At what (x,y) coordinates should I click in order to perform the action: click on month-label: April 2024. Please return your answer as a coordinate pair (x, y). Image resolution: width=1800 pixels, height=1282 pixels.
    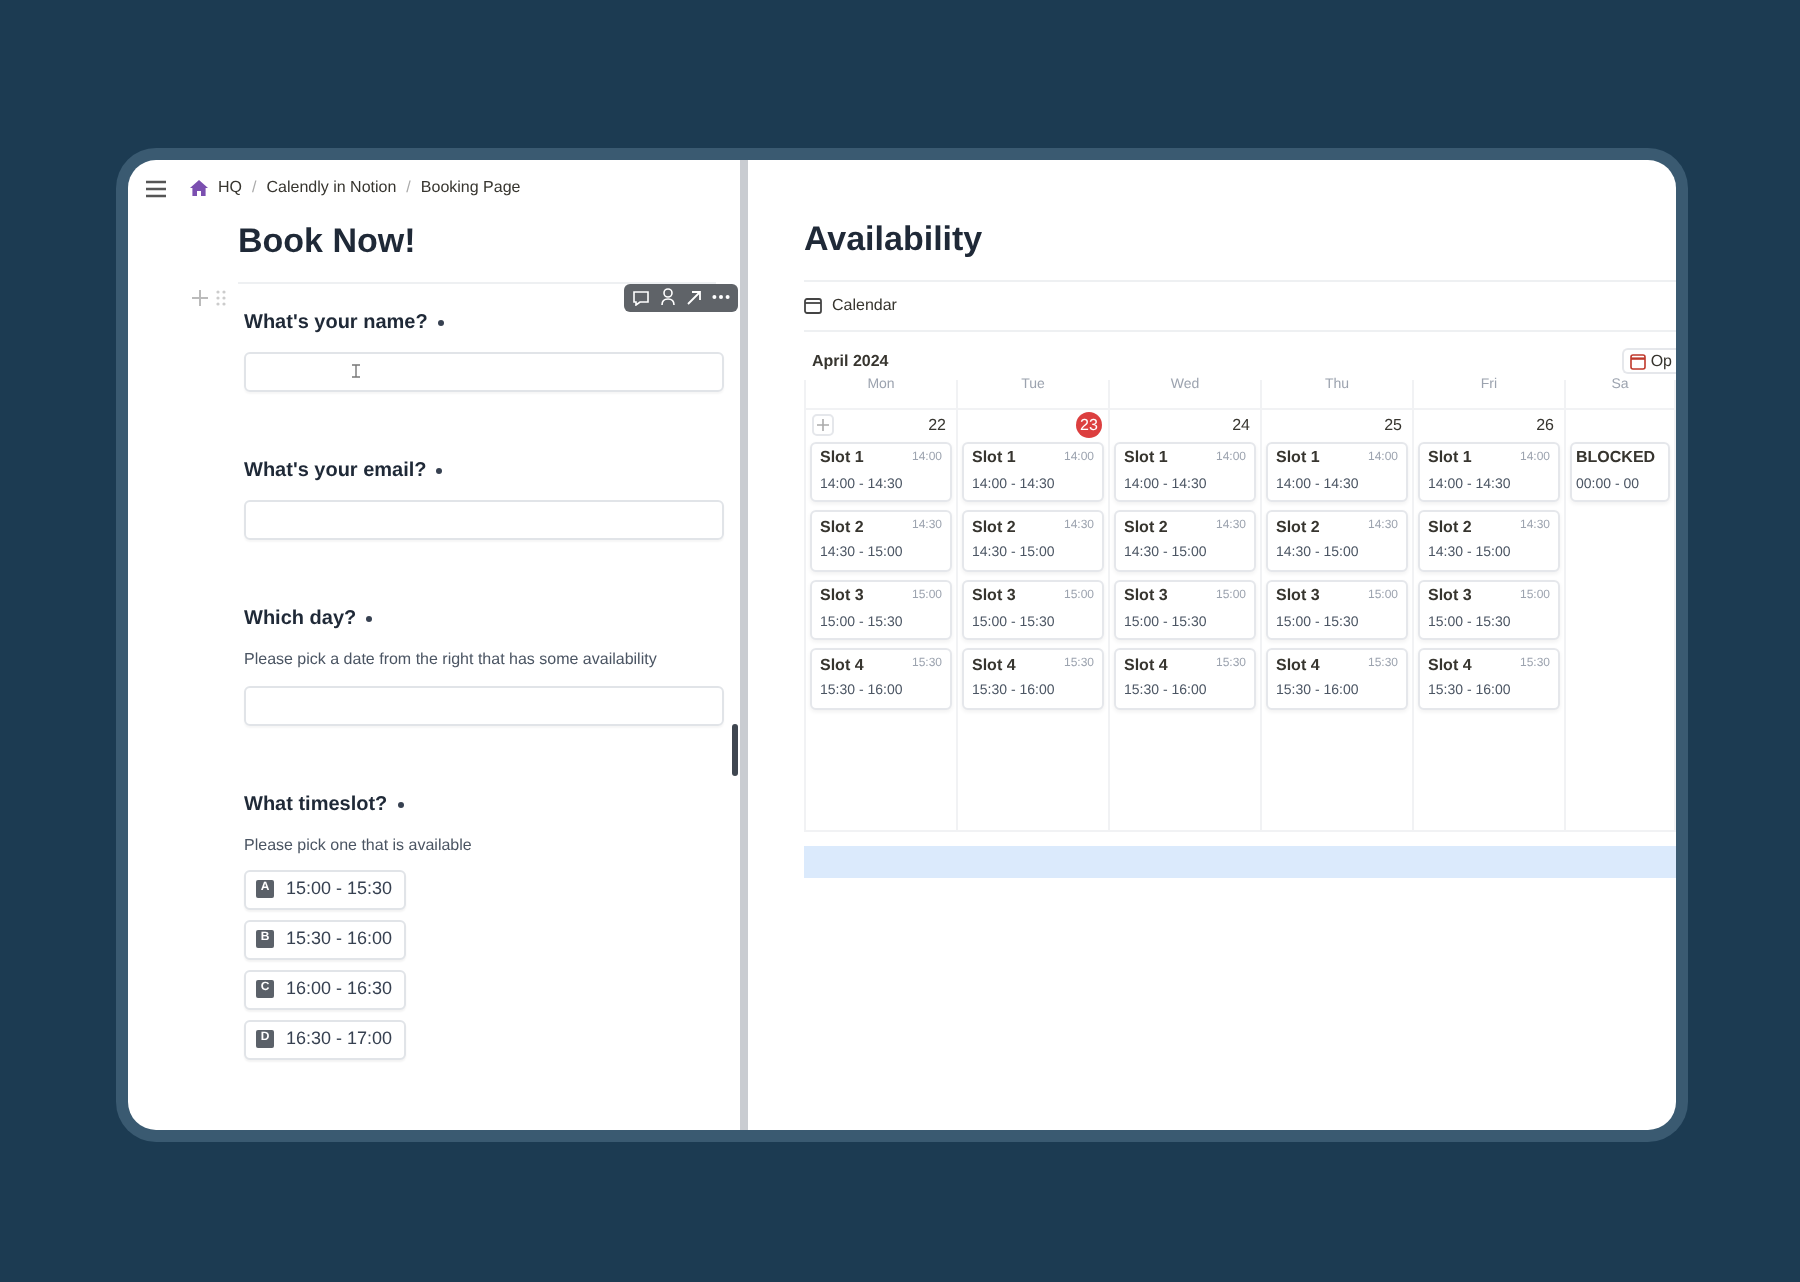
    Looking at the image, I should click on (850, 361).